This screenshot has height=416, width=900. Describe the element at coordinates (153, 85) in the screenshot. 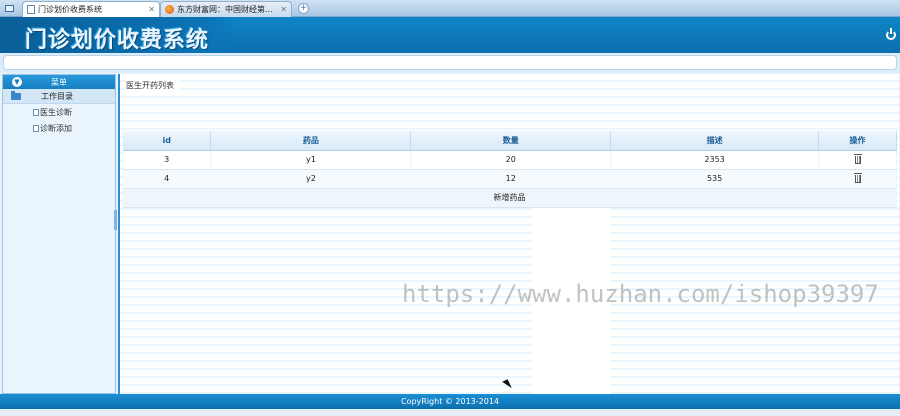

I see `breadcrumb: 医生开药列表` at that location.